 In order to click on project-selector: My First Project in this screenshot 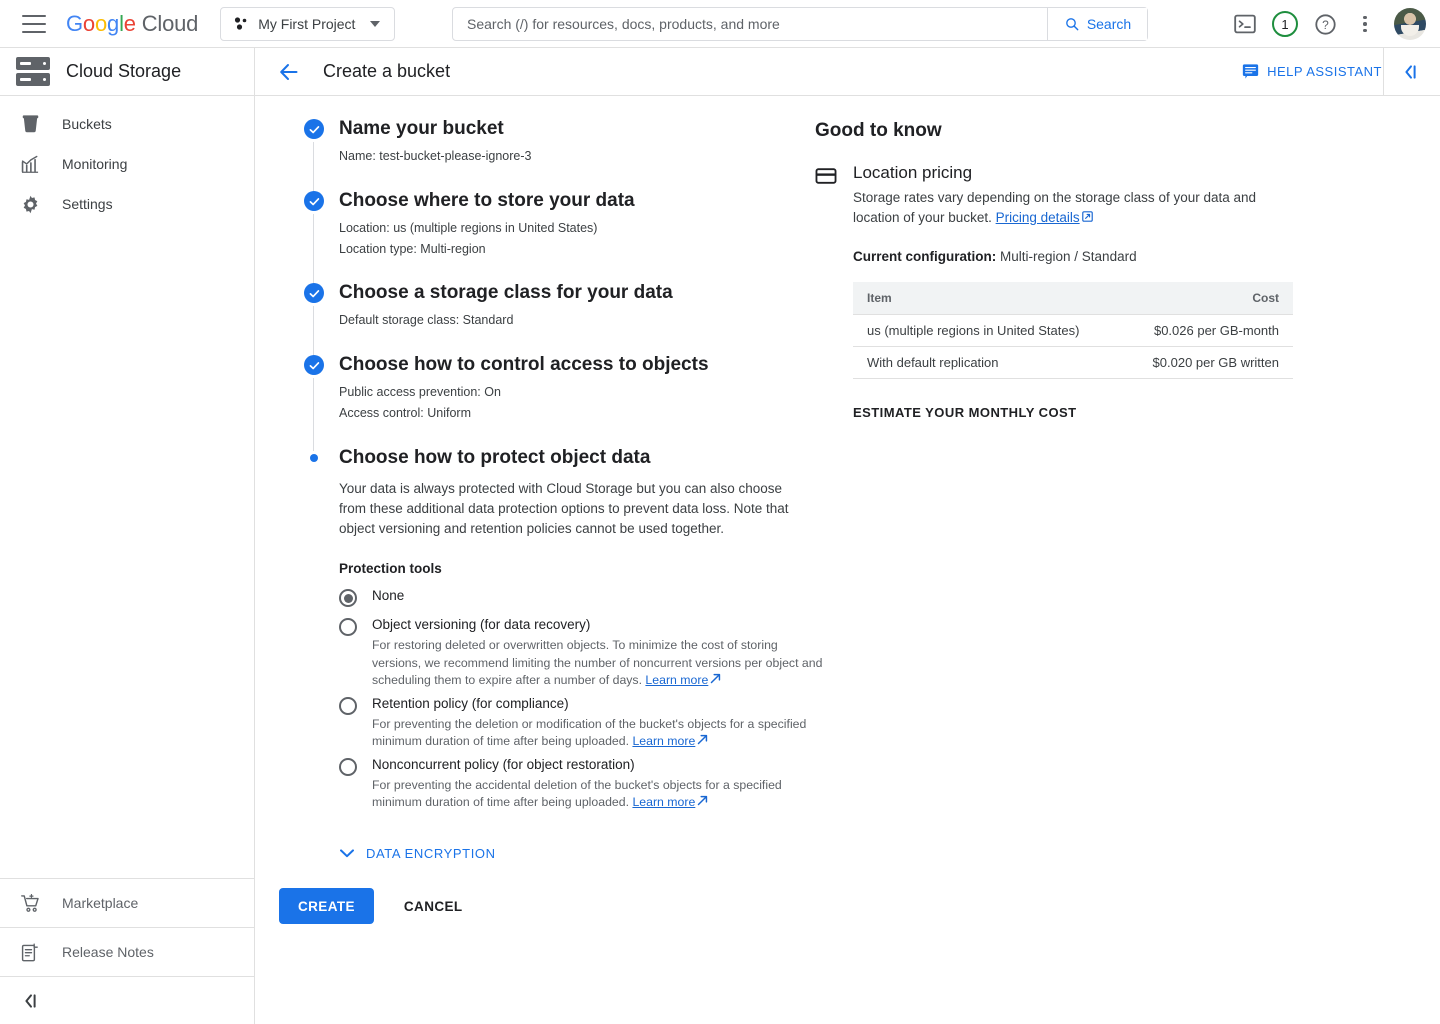, I will do `click(308, 23)`.